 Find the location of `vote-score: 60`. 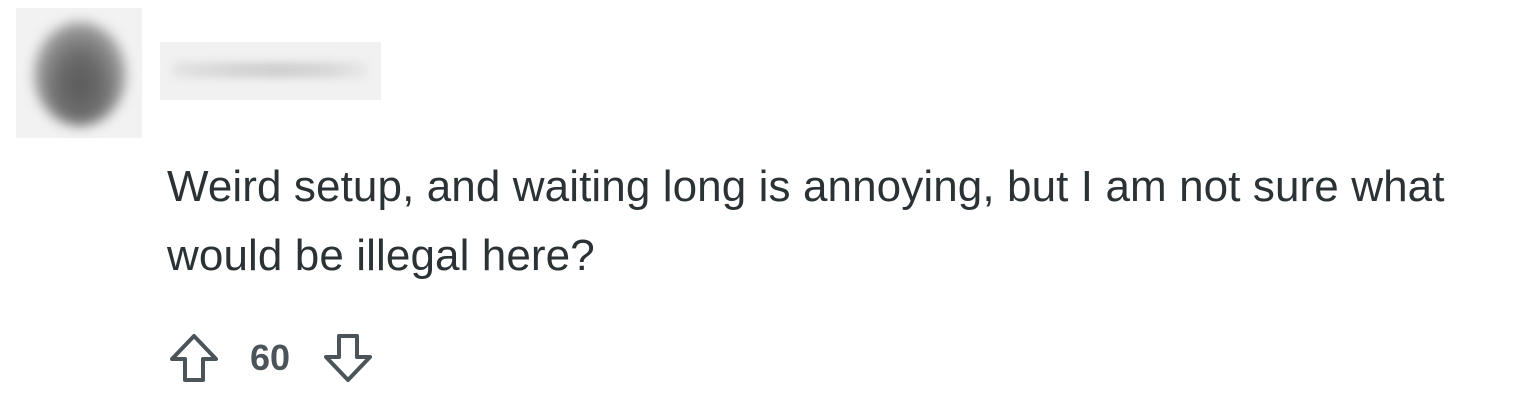

vote-score: 60 is located at coordinates (270, 357).